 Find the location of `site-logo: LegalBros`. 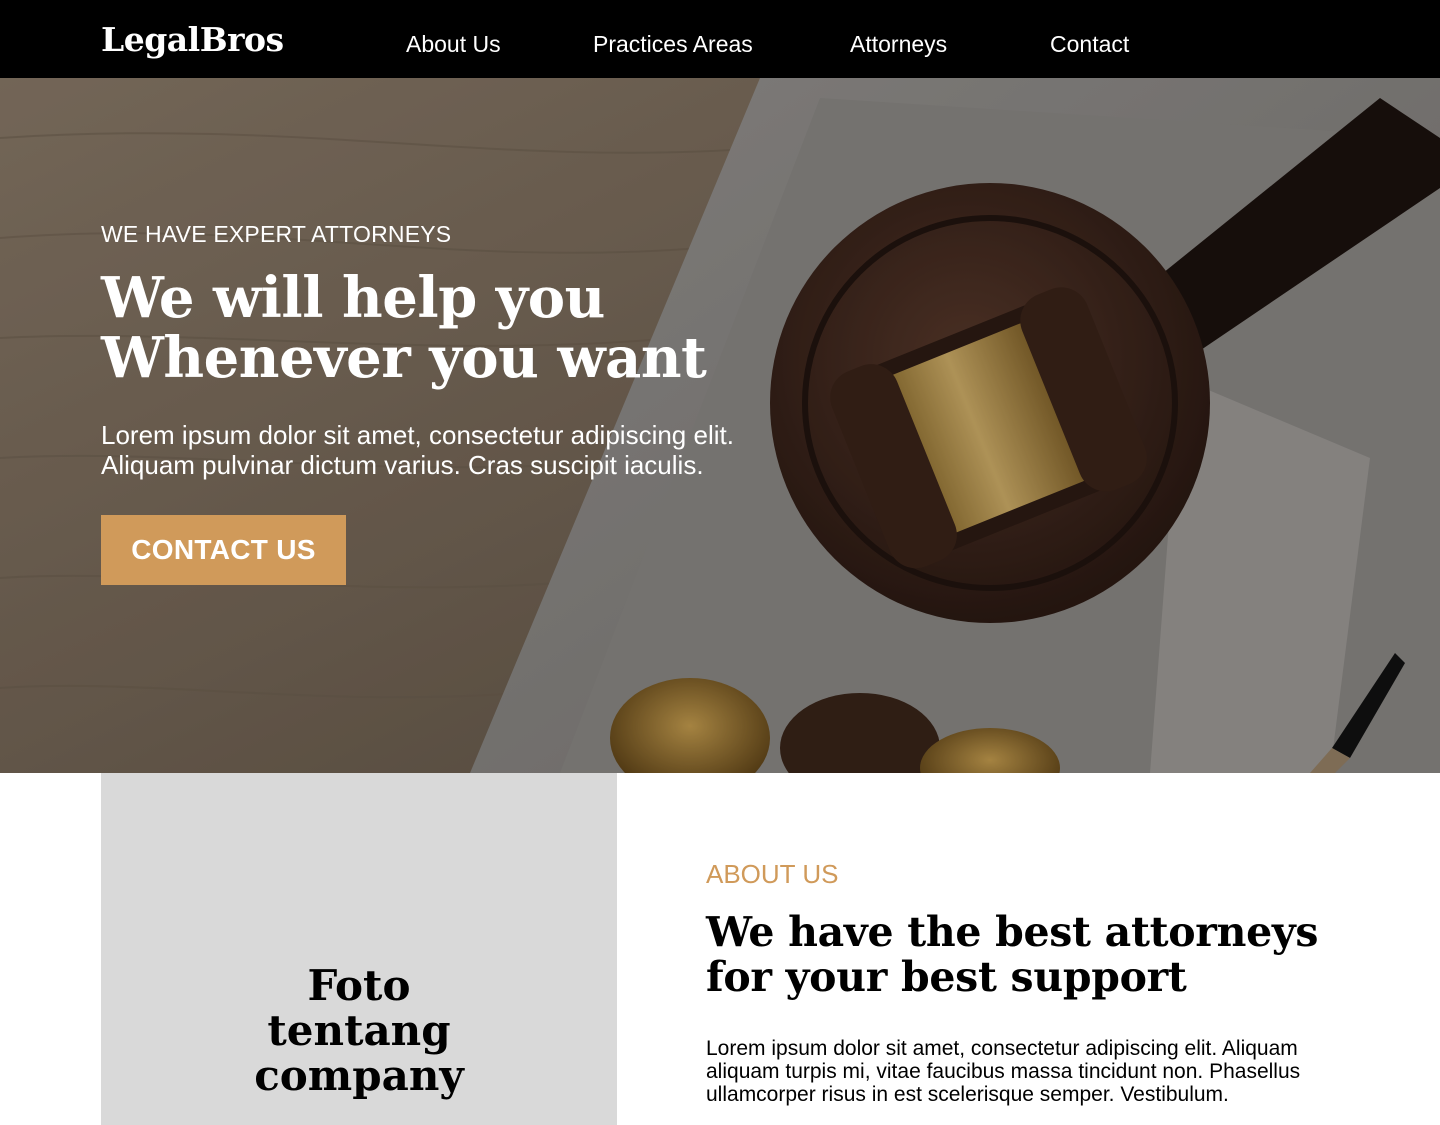

site-logo: LegalBros is located at coordinates (192, 39).